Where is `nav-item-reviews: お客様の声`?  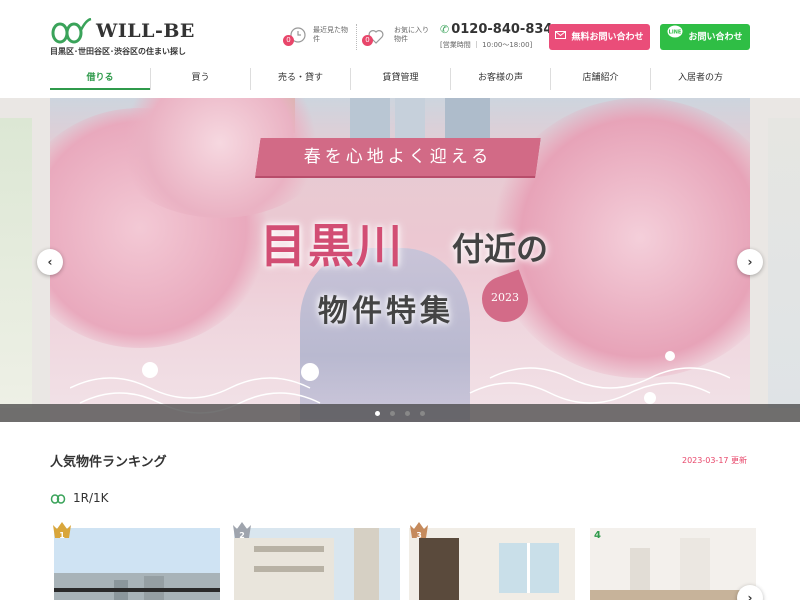
nav-item-reviews: お客様の声 is located at coordinates (500, 79).